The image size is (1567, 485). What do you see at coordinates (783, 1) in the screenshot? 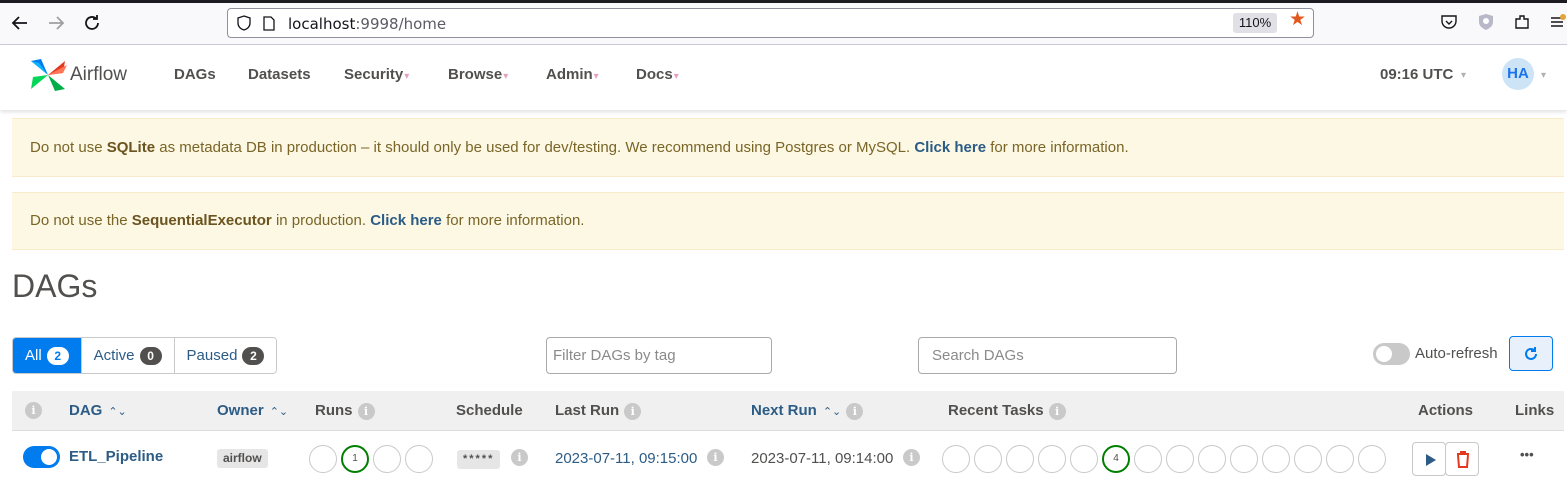
I see `window-top-border` at bounding box center [783, 1].